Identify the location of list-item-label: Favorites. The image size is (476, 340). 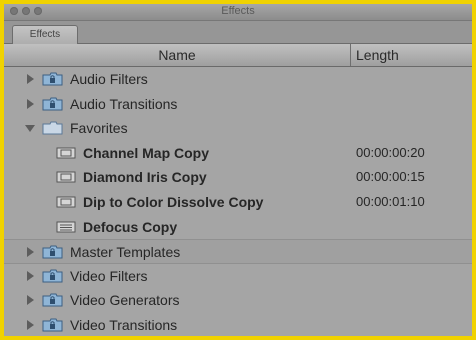
(99, 128).